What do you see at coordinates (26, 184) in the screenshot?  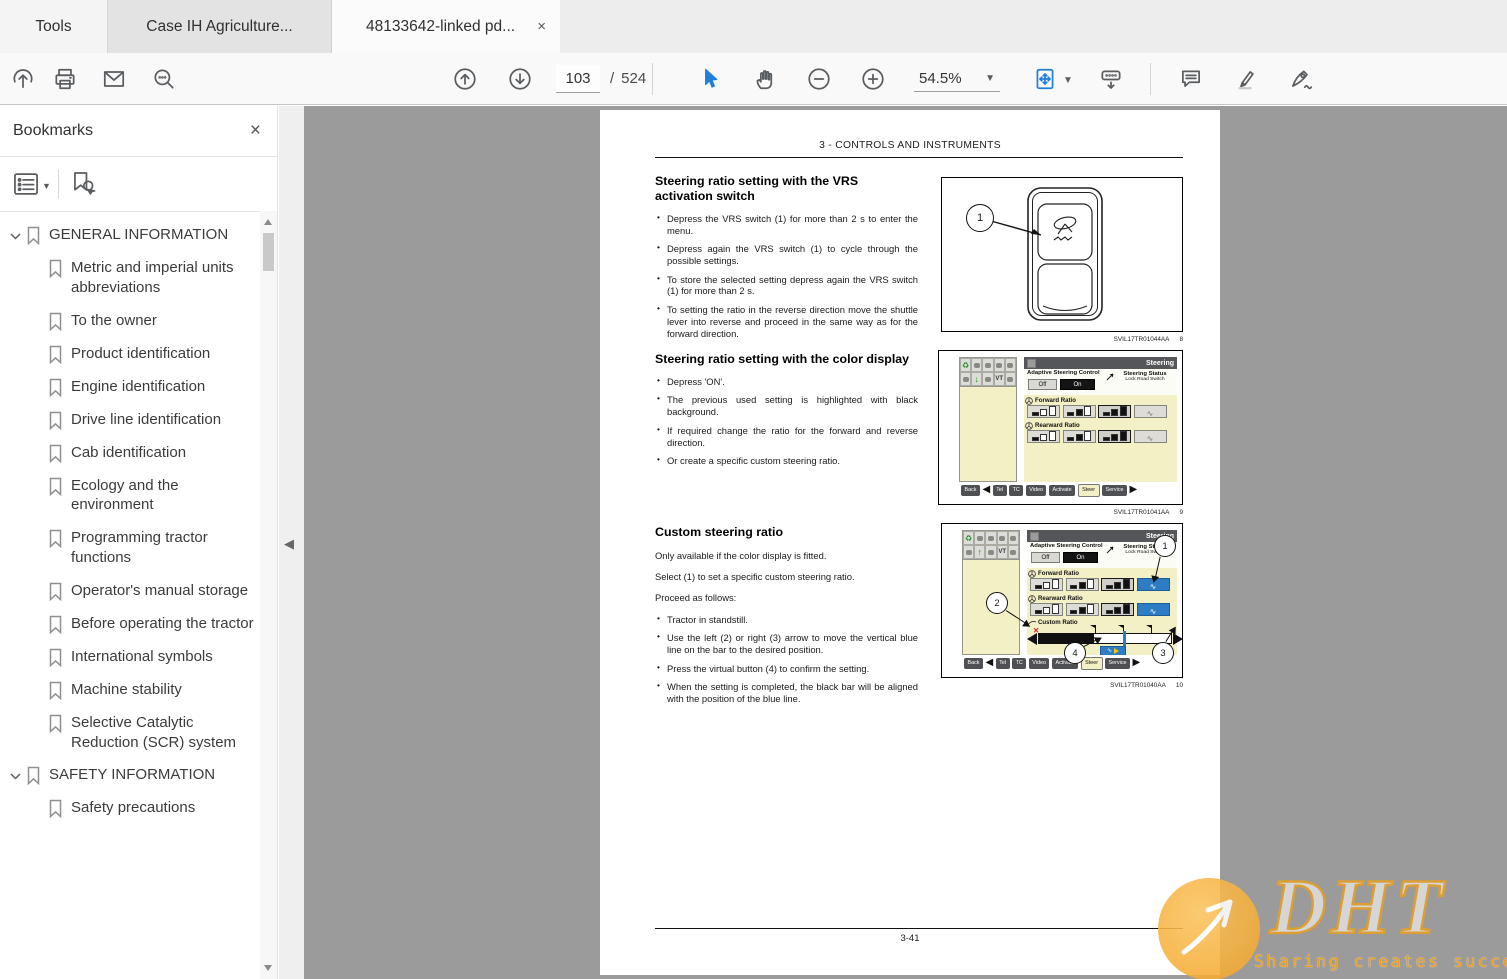 I see `bookmark-options-icon` at bounding box center [26, 184].